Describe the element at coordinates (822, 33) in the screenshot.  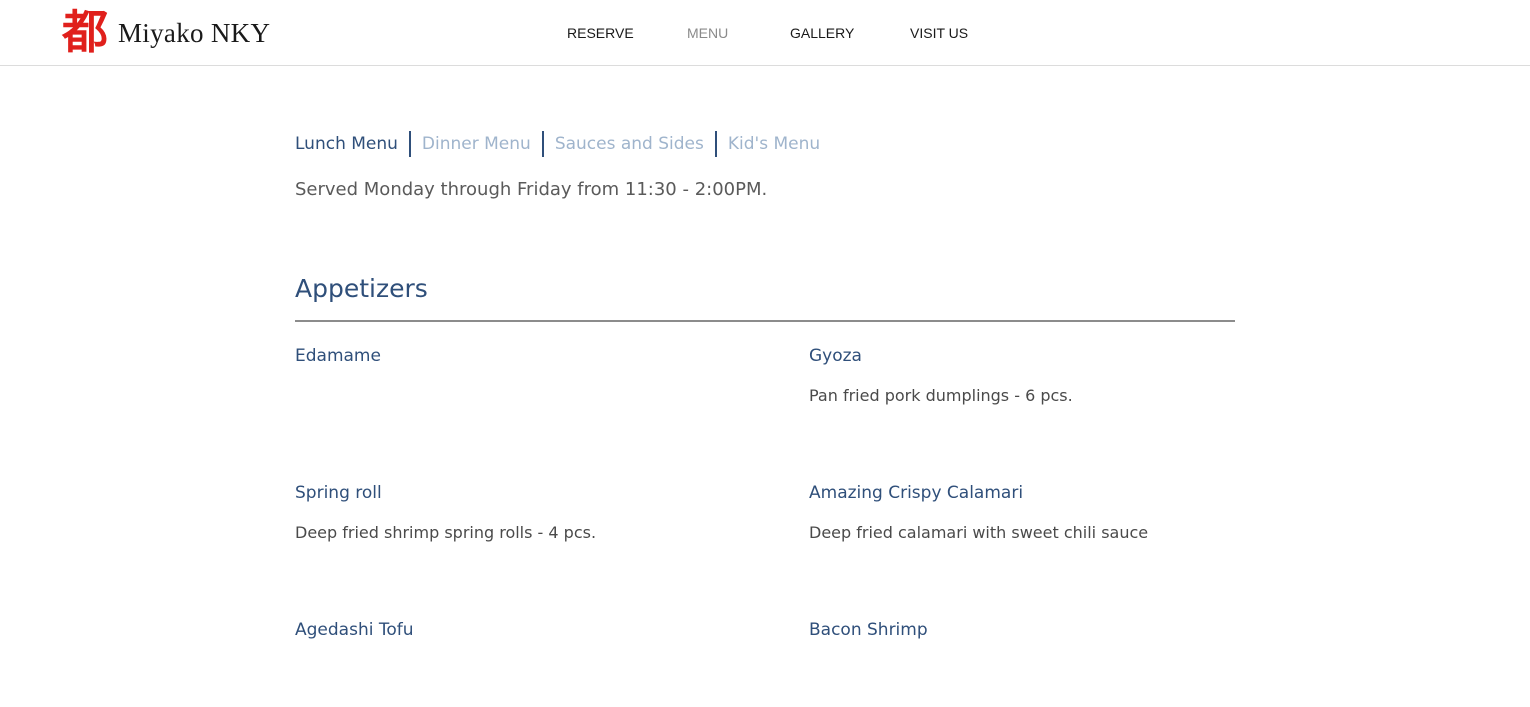
I see `nav-gallery: GALLERY` at that location.